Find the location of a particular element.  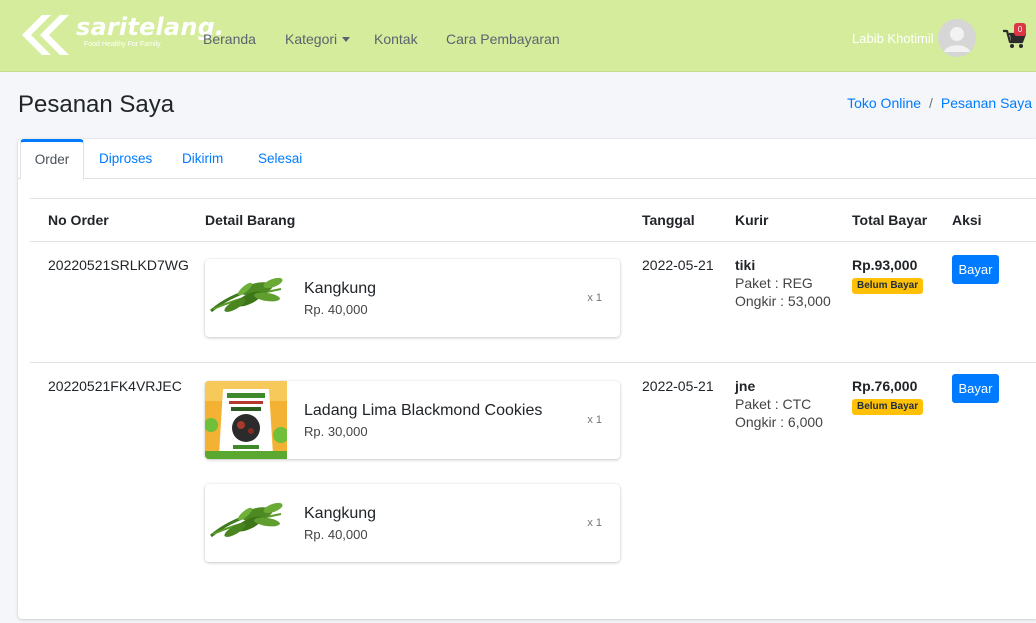

double-chevron-left-icon is located at coordinates (45, 35).